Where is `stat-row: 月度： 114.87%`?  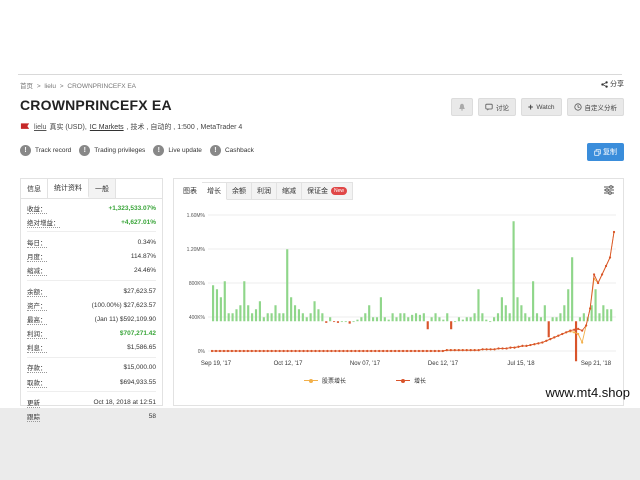
stat-row: 月度： 114.87% is located at coordinates (91, 257).